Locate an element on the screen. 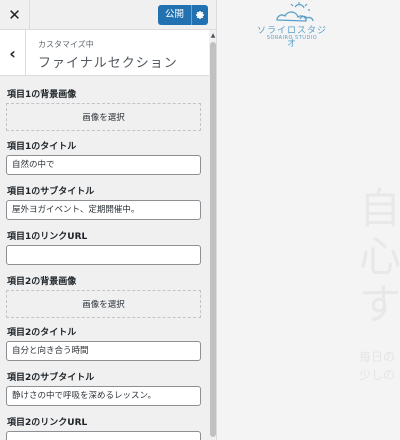 This screenshot has height=440, width=400. publish-label: 公開 is located at coordinates (175, 15).